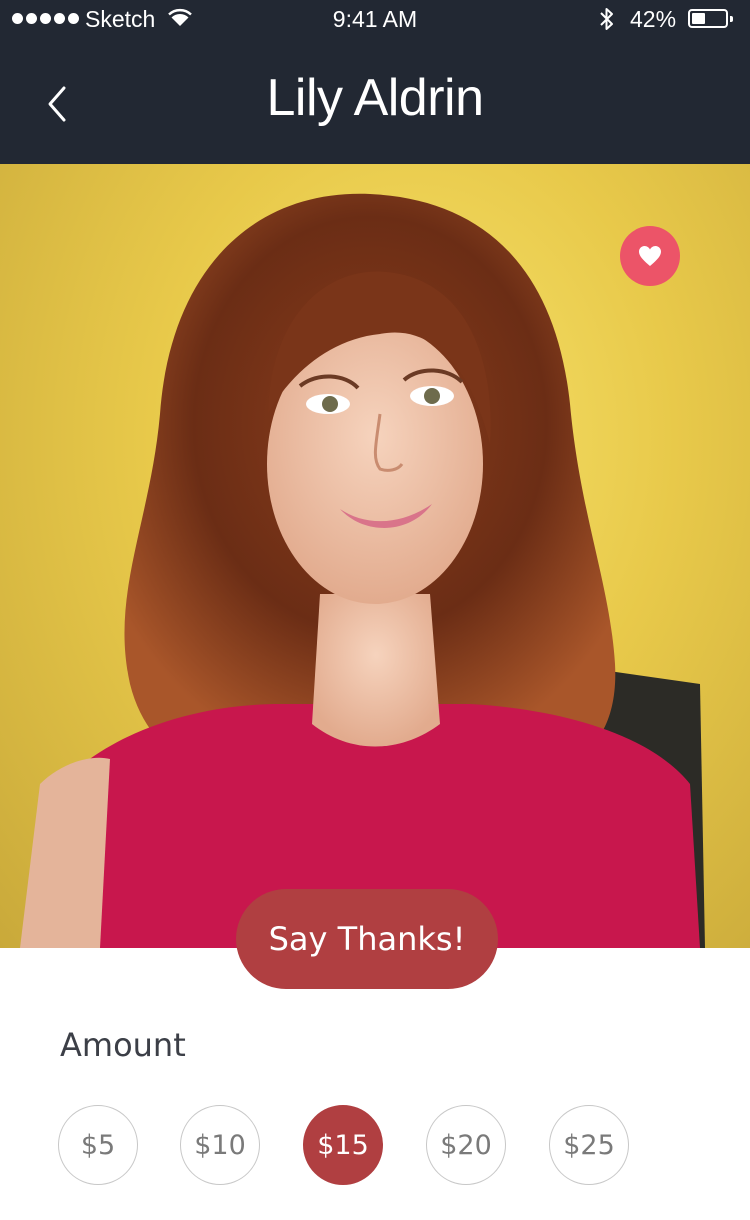 The image size is (750, 1220). I want to click on amount-option-10: $10, so click(220, 1145).